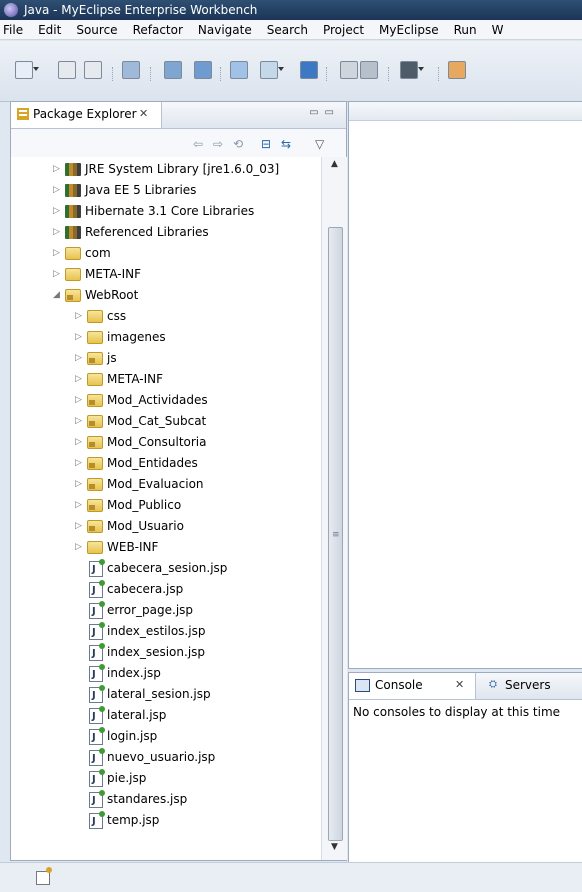  Describe the element at coordinates (287, 30) in the screenshot. I see `menu-search: Search` at that location.